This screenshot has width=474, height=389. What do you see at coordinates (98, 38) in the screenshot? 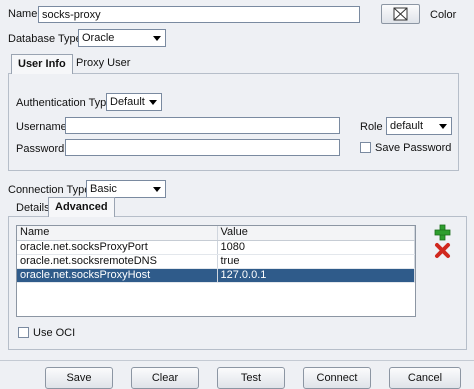
I see `database-type-value: Oracle` at bounding box center [98, 38].